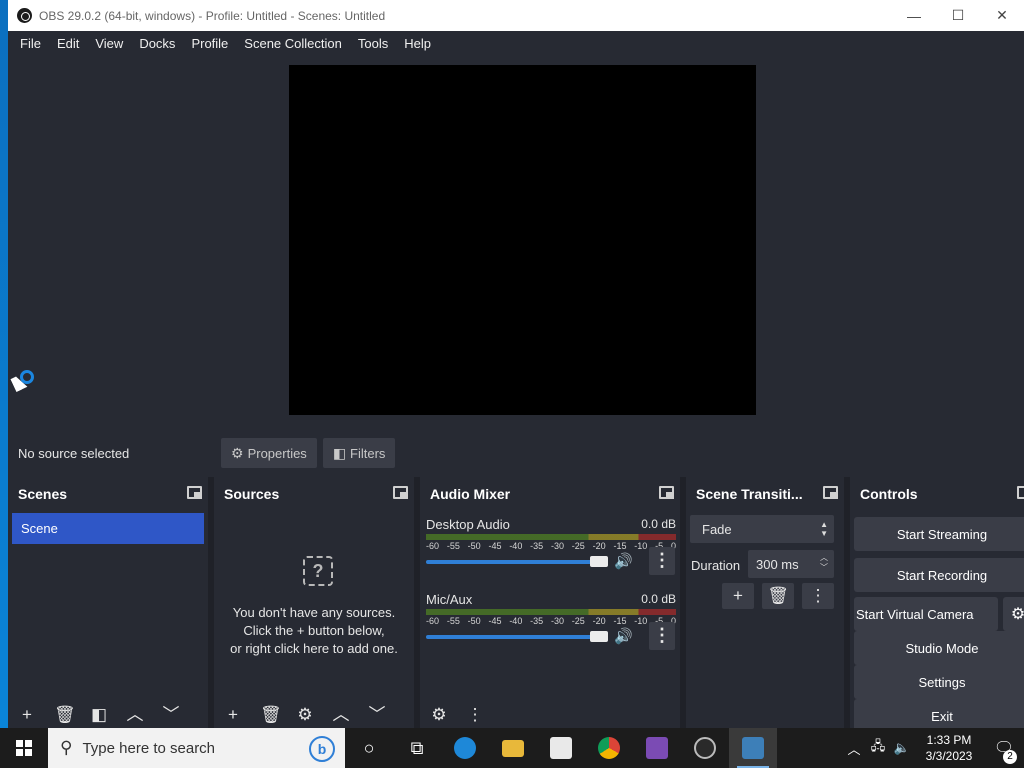  I want to click on settings-button: Settings, so click(939, 682).